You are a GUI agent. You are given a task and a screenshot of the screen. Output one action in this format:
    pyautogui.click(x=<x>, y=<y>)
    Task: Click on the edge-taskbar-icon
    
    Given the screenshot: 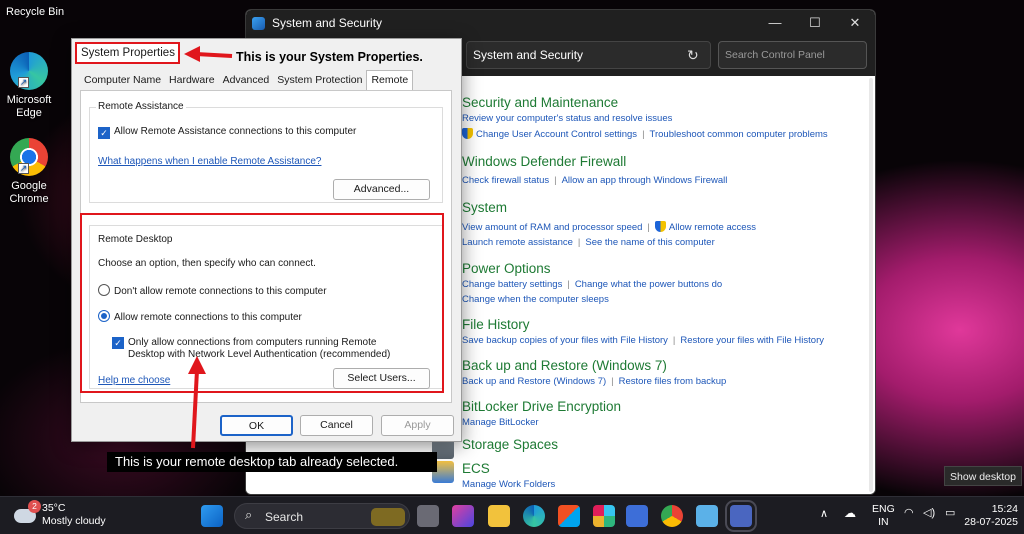 What is the action you would take?
    pyautogui.click(x=534, y=516)
    